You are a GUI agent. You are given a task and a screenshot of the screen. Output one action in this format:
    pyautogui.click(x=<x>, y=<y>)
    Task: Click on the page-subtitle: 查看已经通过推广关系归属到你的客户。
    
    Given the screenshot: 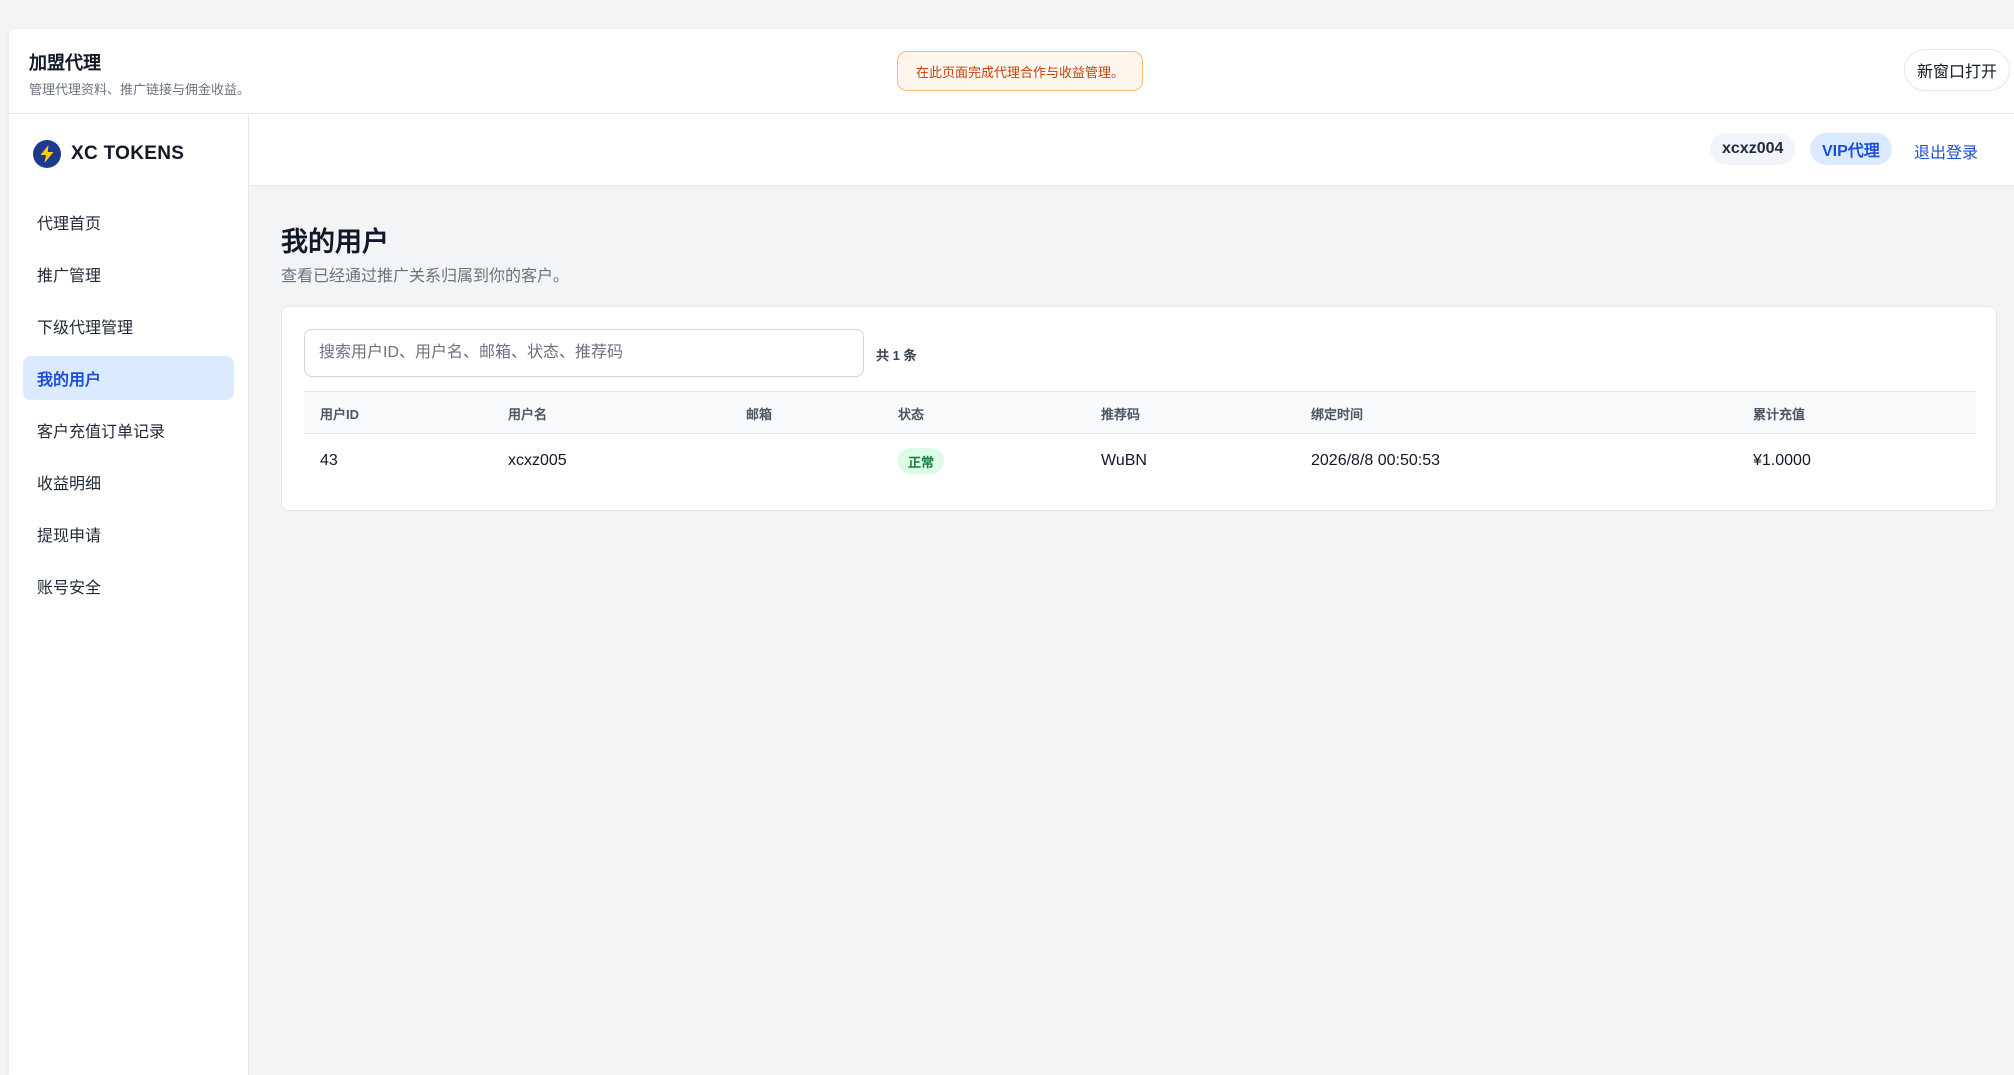 What is the action you would take?
    pyautogui.click(x=425, y=276)
    